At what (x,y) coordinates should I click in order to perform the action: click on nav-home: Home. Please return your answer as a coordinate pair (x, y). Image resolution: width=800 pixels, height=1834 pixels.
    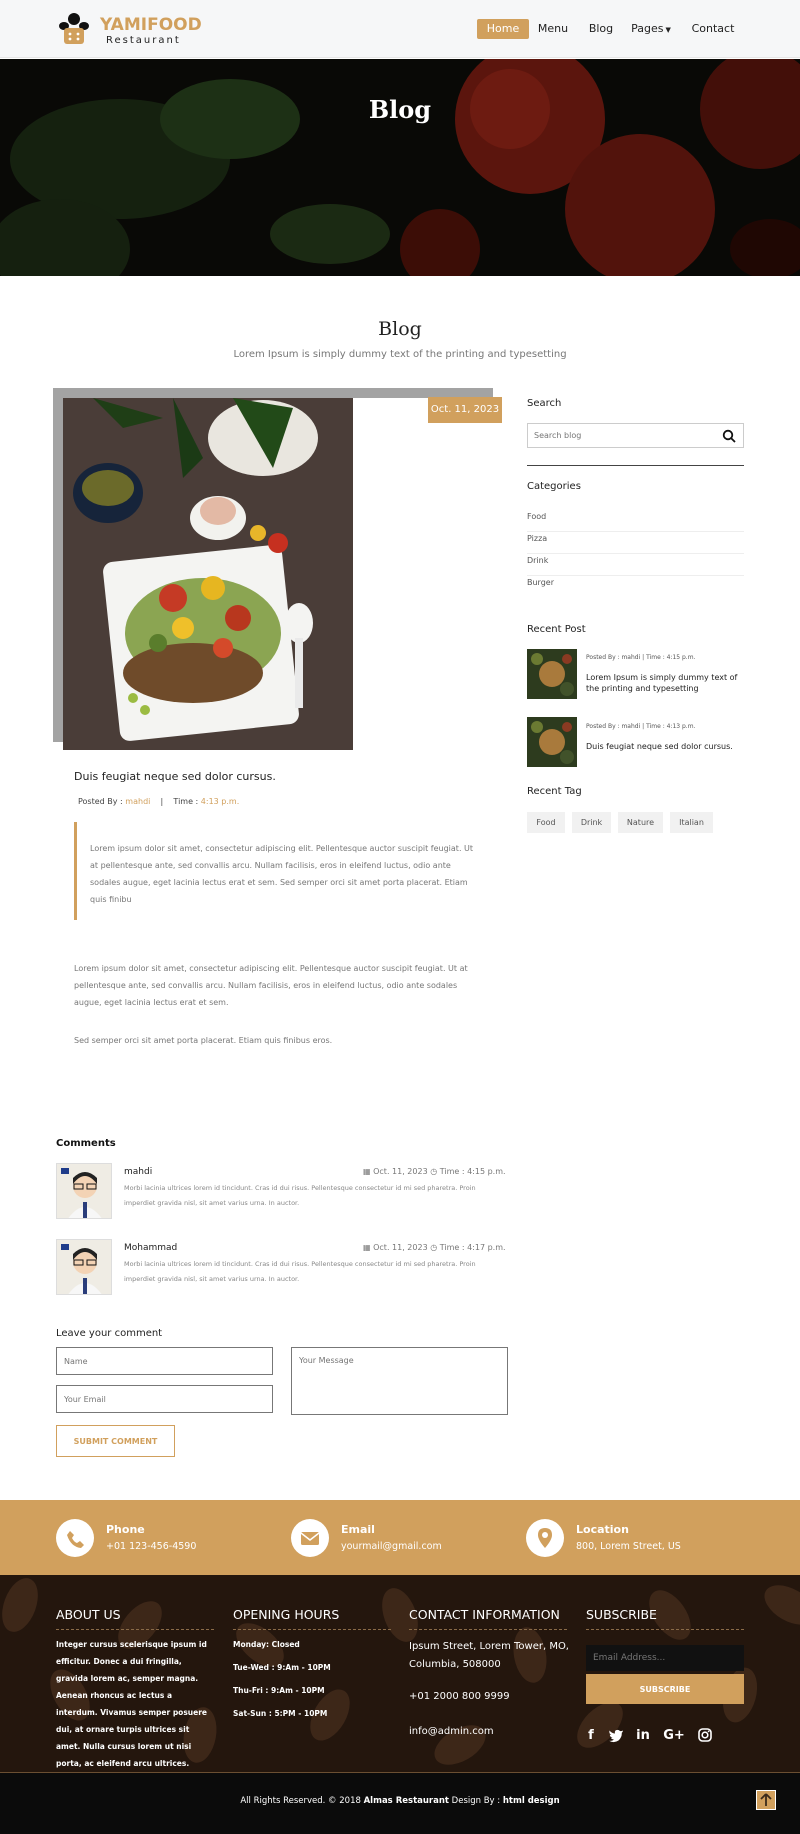
    Looking at the image, I should click on (503, 29).